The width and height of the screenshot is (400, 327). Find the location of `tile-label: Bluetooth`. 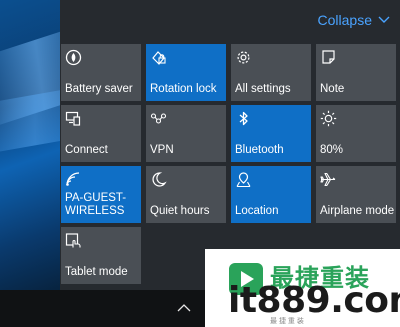

tile-label: Bluetooth is located at coordinates (259, 150).